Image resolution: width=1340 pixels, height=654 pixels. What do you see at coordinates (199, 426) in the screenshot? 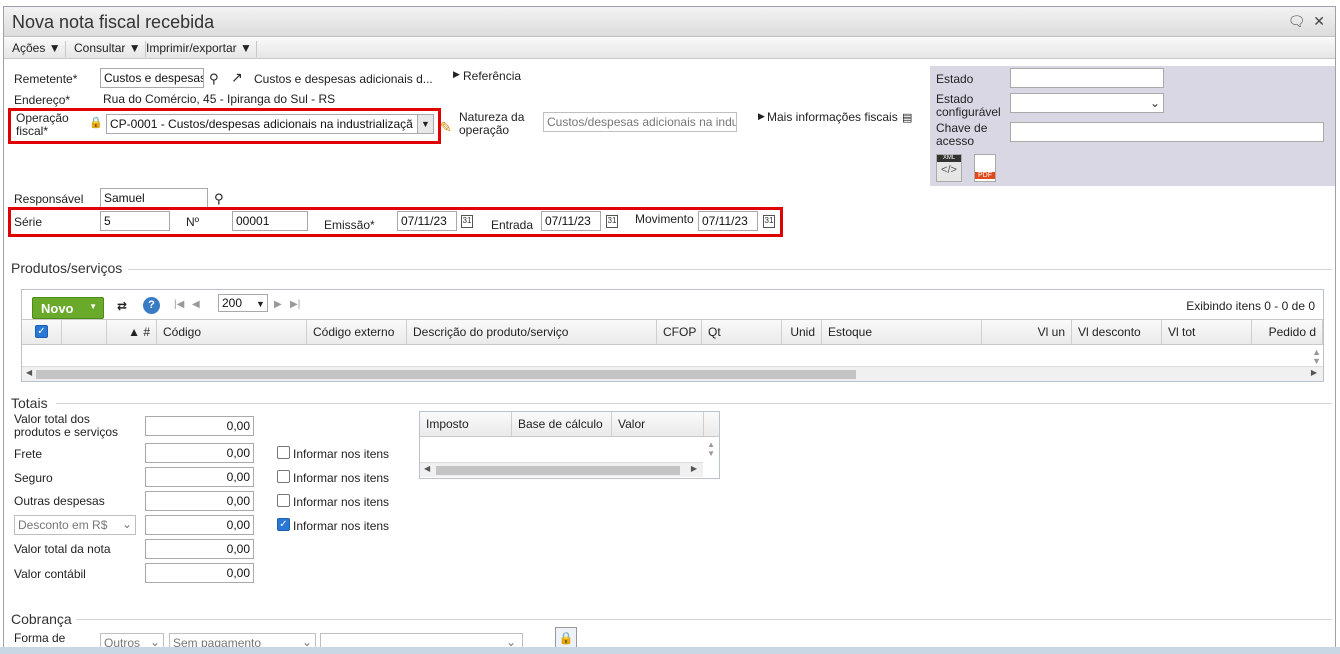
I see `valor-total-produtos-input: 0,00` at bounding box center [199, 426].